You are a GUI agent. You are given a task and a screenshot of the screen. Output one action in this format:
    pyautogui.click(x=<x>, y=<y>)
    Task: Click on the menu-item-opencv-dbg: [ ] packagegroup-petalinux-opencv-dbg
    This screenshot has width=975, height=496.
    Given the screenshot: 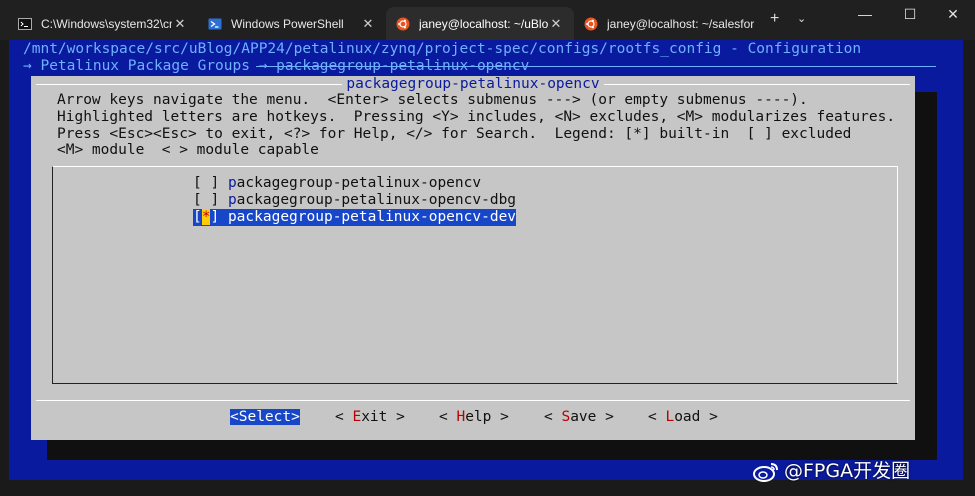 What is the action you would take?
    pyautogui.click(x=354, y=200)
    